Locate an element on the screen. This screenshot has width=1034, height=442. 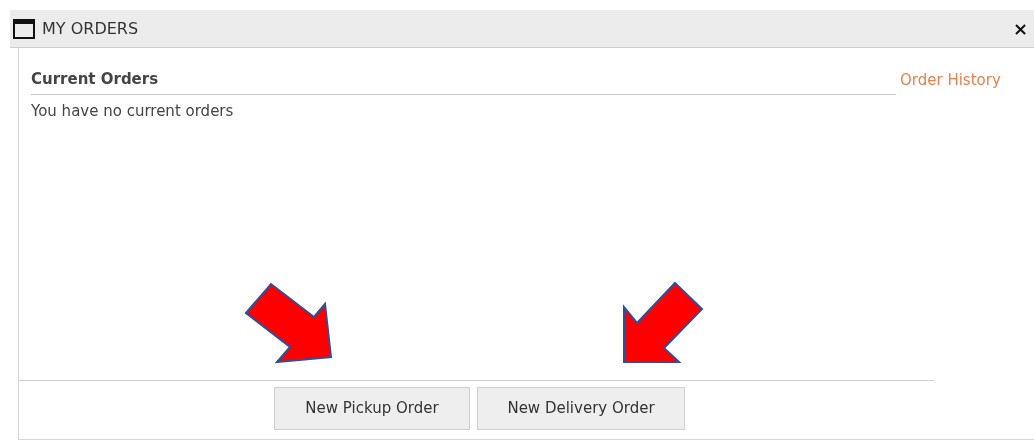
close-button: × is located at coordinates (1020, 28).